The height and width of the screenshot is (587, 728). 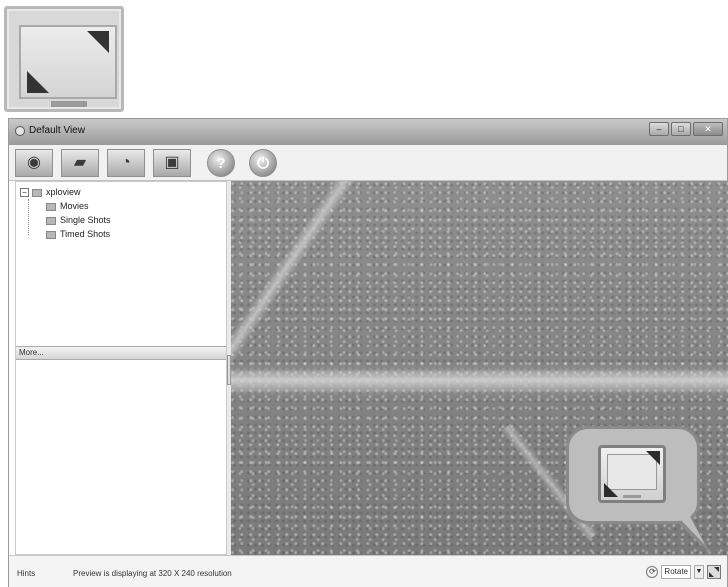 What do you see at coordinates (57, 130) in the screenshot?
I see `window-title: Default View` at bounding box center [57, 130].